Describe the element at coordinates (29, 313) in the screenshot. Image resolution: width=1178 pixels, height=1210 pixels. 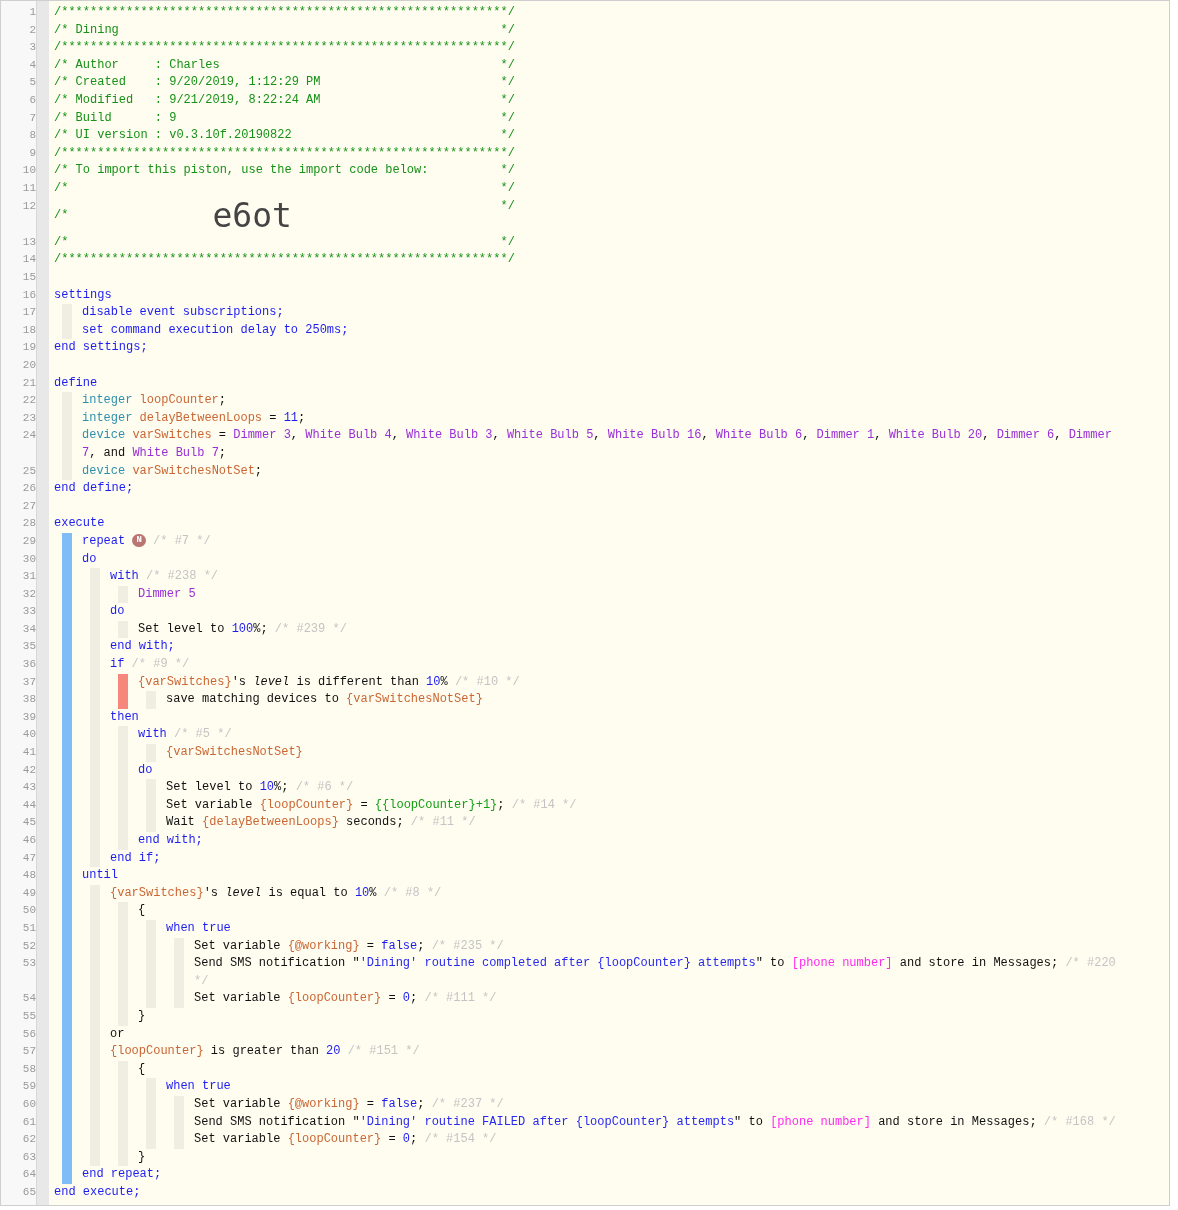
I see `line-number: 17` at that location.